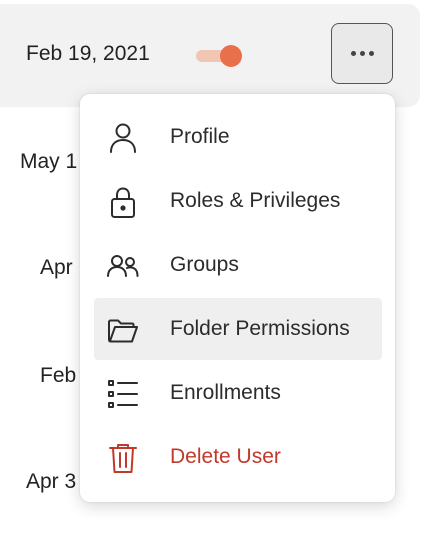 Image resolution: width=438 pixels, height=542 pixels. Describe the element at coordinates (225, 456) in the screenshot. I see `menu-item-label: Delete User` at that location.